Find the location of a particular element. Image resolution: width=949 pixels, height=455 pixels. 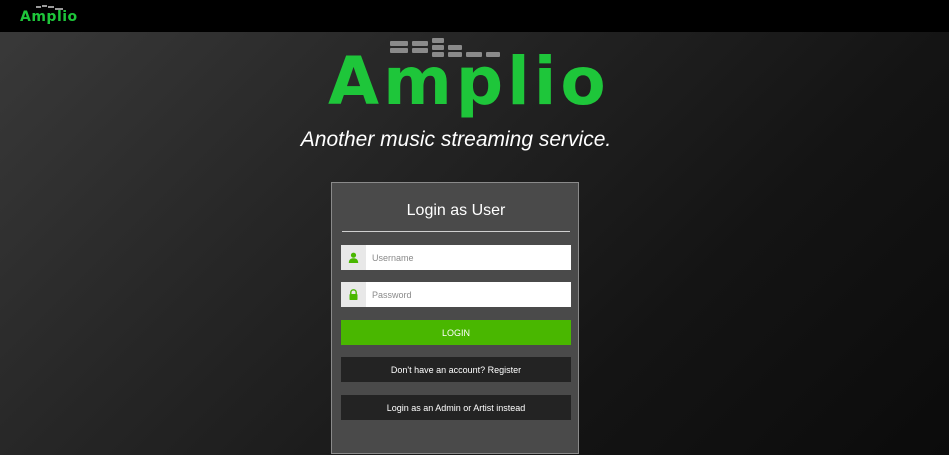

brand-logo-small: Amplio is located at coordinates (48, 15).